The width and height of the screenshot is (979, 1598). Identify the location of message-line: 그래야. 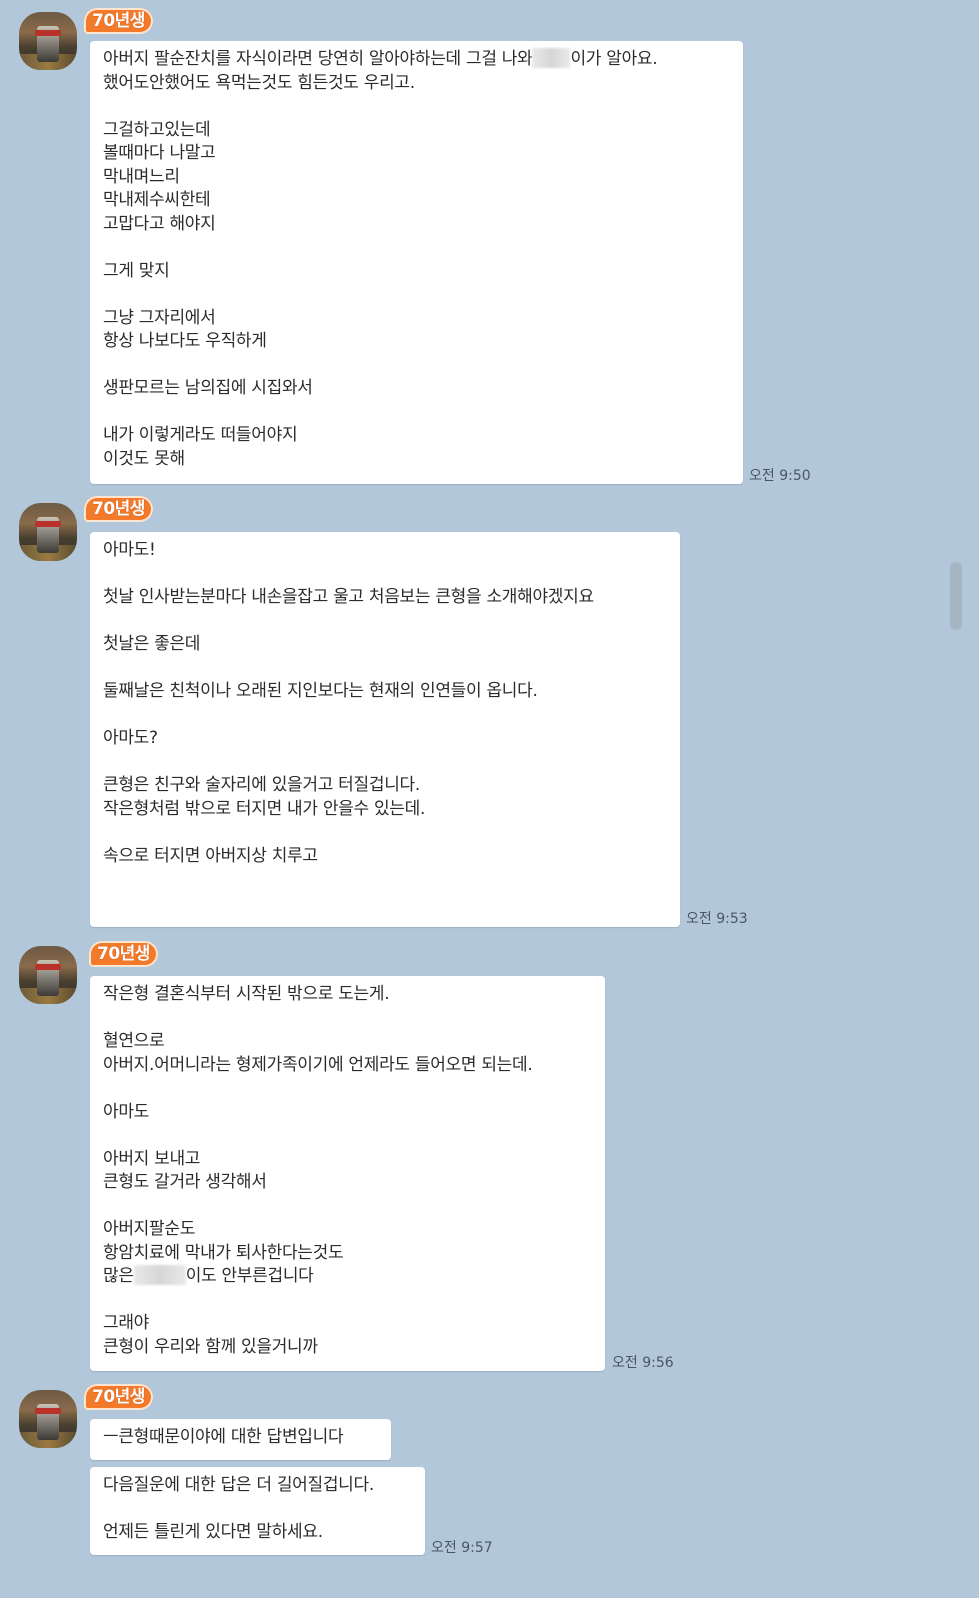
(126, 1323).